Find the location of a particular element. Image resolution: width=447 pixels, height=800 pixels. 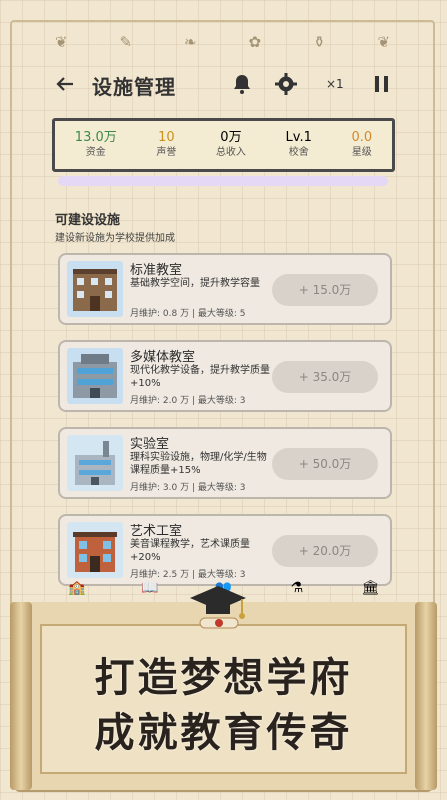

facility-meta: 月维护: 2.0 万 | 最大等级: 3 is located at coordinates (188, 401).